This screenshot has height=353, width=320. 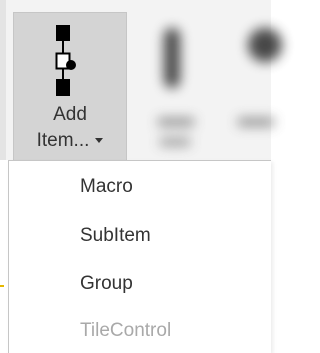 What do you see at coordinates (65, 60) in the screenshot?
I see `add-item-icon` at bounding box center [65, 60].